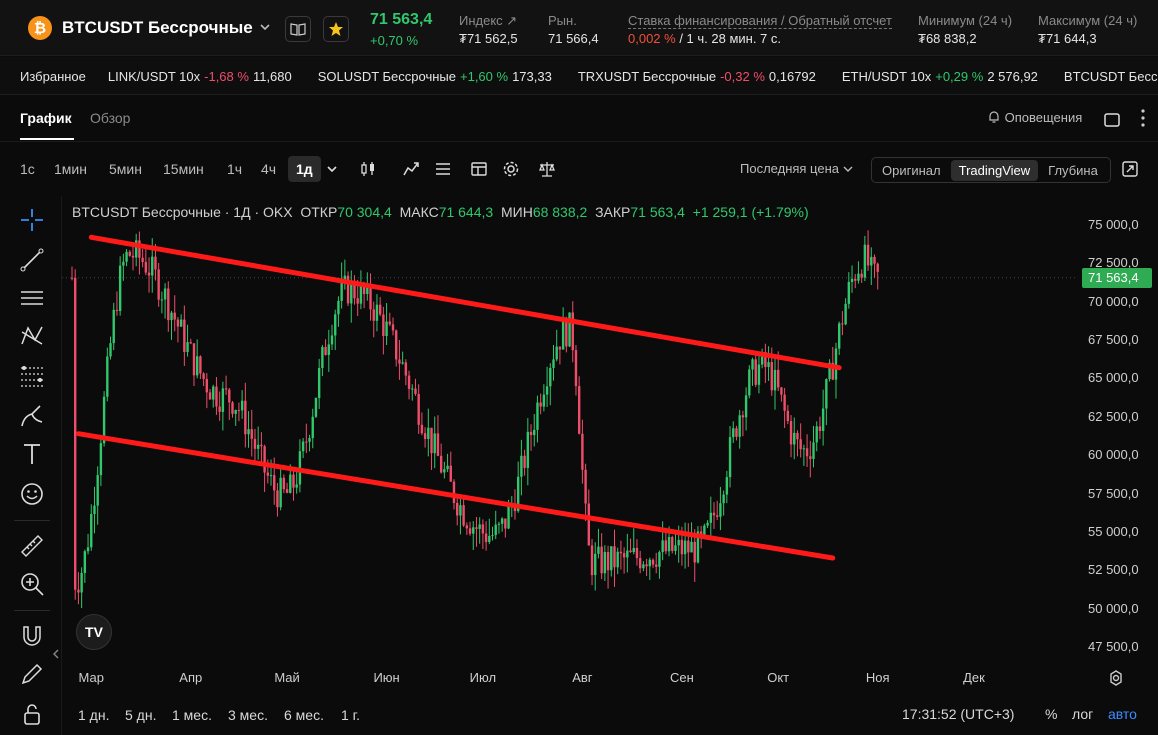 The image size is (1158, 735). Describe the element at coordinates (958, 714) in the screenshot. I see `clock: 17:31:52 (UTC+3)` at that location.